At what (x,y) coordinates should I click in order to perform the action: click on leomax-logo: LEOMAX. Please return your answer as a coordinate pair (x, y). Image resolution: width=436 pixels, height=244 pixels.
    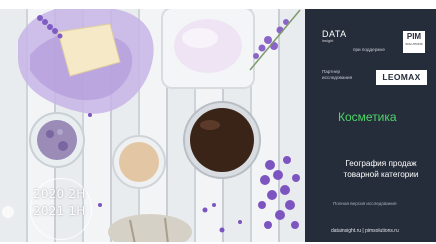
    Looking at the image, I should click on (401, 77).